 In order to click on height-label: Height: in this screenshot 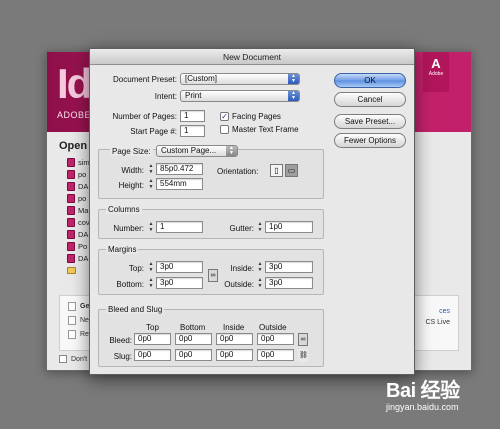, I will do `click(131, 185)`.